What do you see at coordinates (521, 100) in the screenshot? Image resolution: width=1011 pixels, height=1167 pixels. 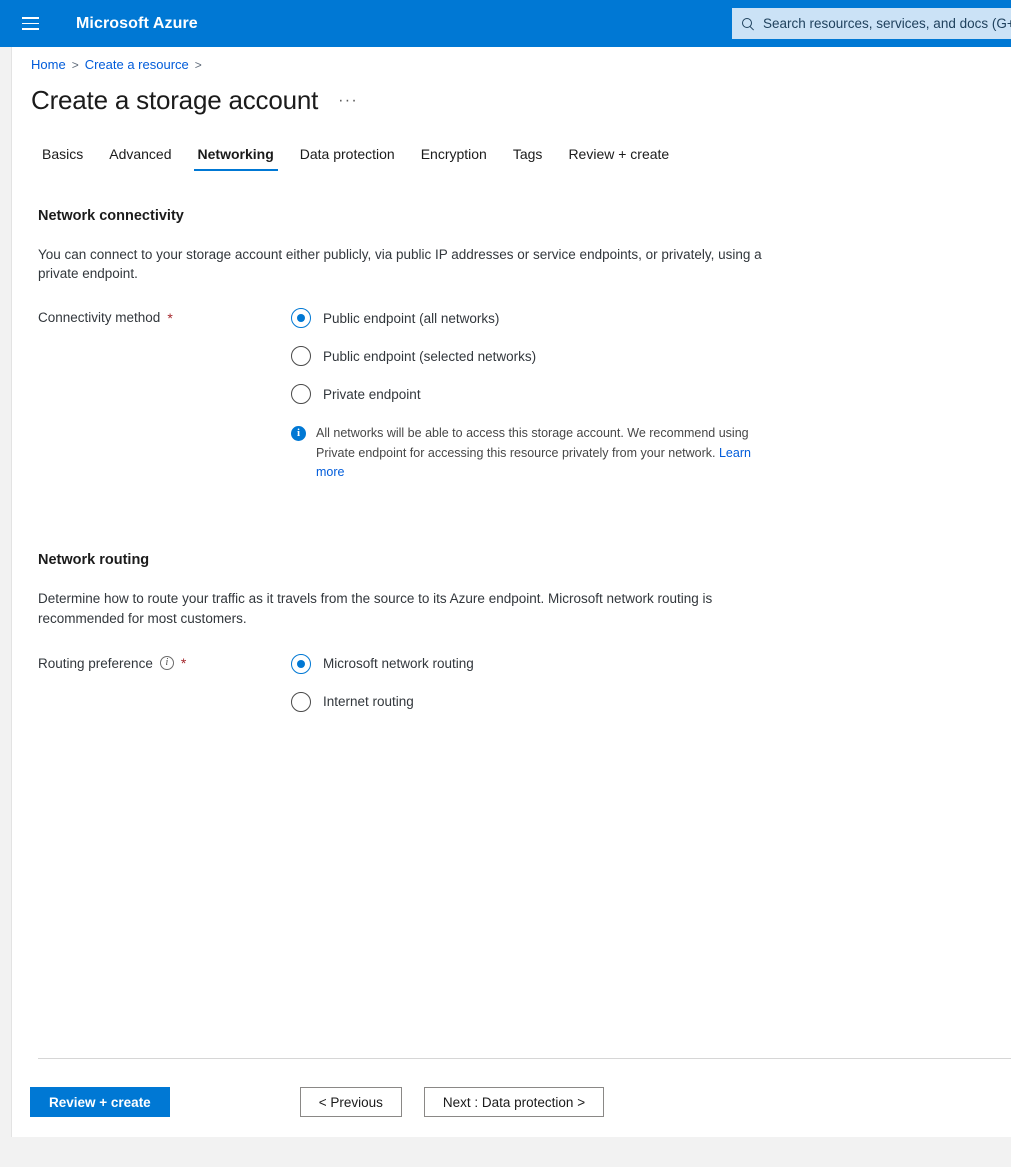 I see `page-title-row: Create a storage account ···` at bounding box center [521, 100].